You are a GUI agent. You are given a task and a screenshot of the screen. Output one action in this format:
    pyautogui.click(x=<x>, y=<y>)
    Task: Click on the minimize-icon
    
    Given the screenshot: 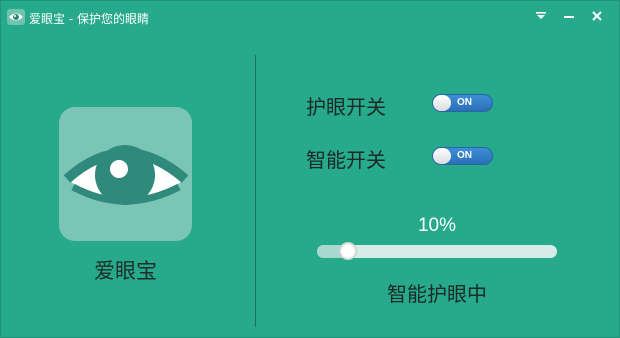 What is the action you would take?
    pyautogui.click(x=569, y=16)
    